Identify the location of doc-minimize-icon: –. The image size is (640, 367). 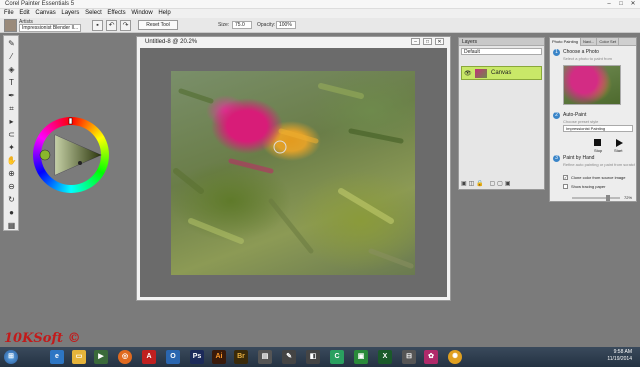
(415, 41).